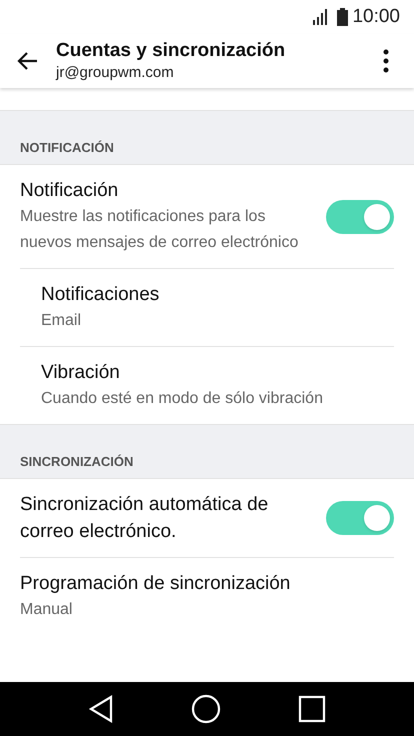 This screenshot has width=414, height=736. I want to click on setting-description: Manual, so click(47, 610).